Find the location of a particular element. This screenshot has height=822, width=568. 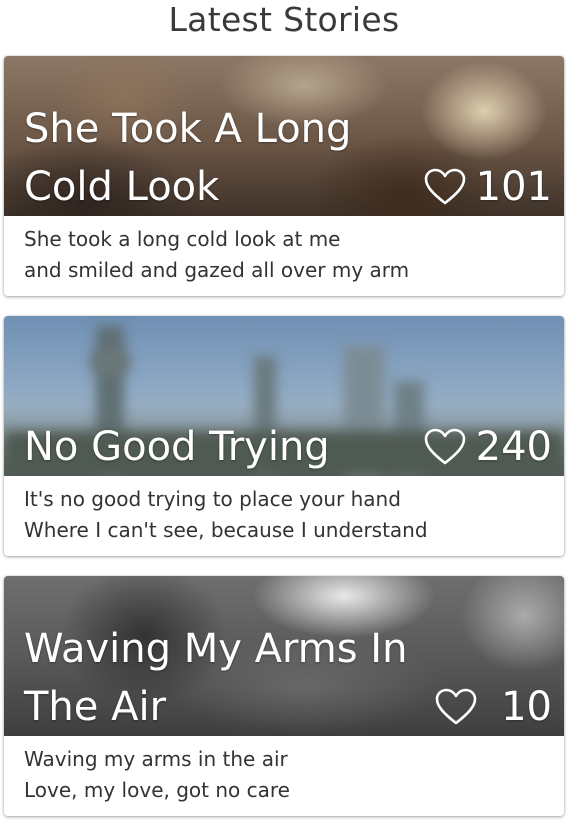

like-count: 10 is located at coordinates (526, 707).